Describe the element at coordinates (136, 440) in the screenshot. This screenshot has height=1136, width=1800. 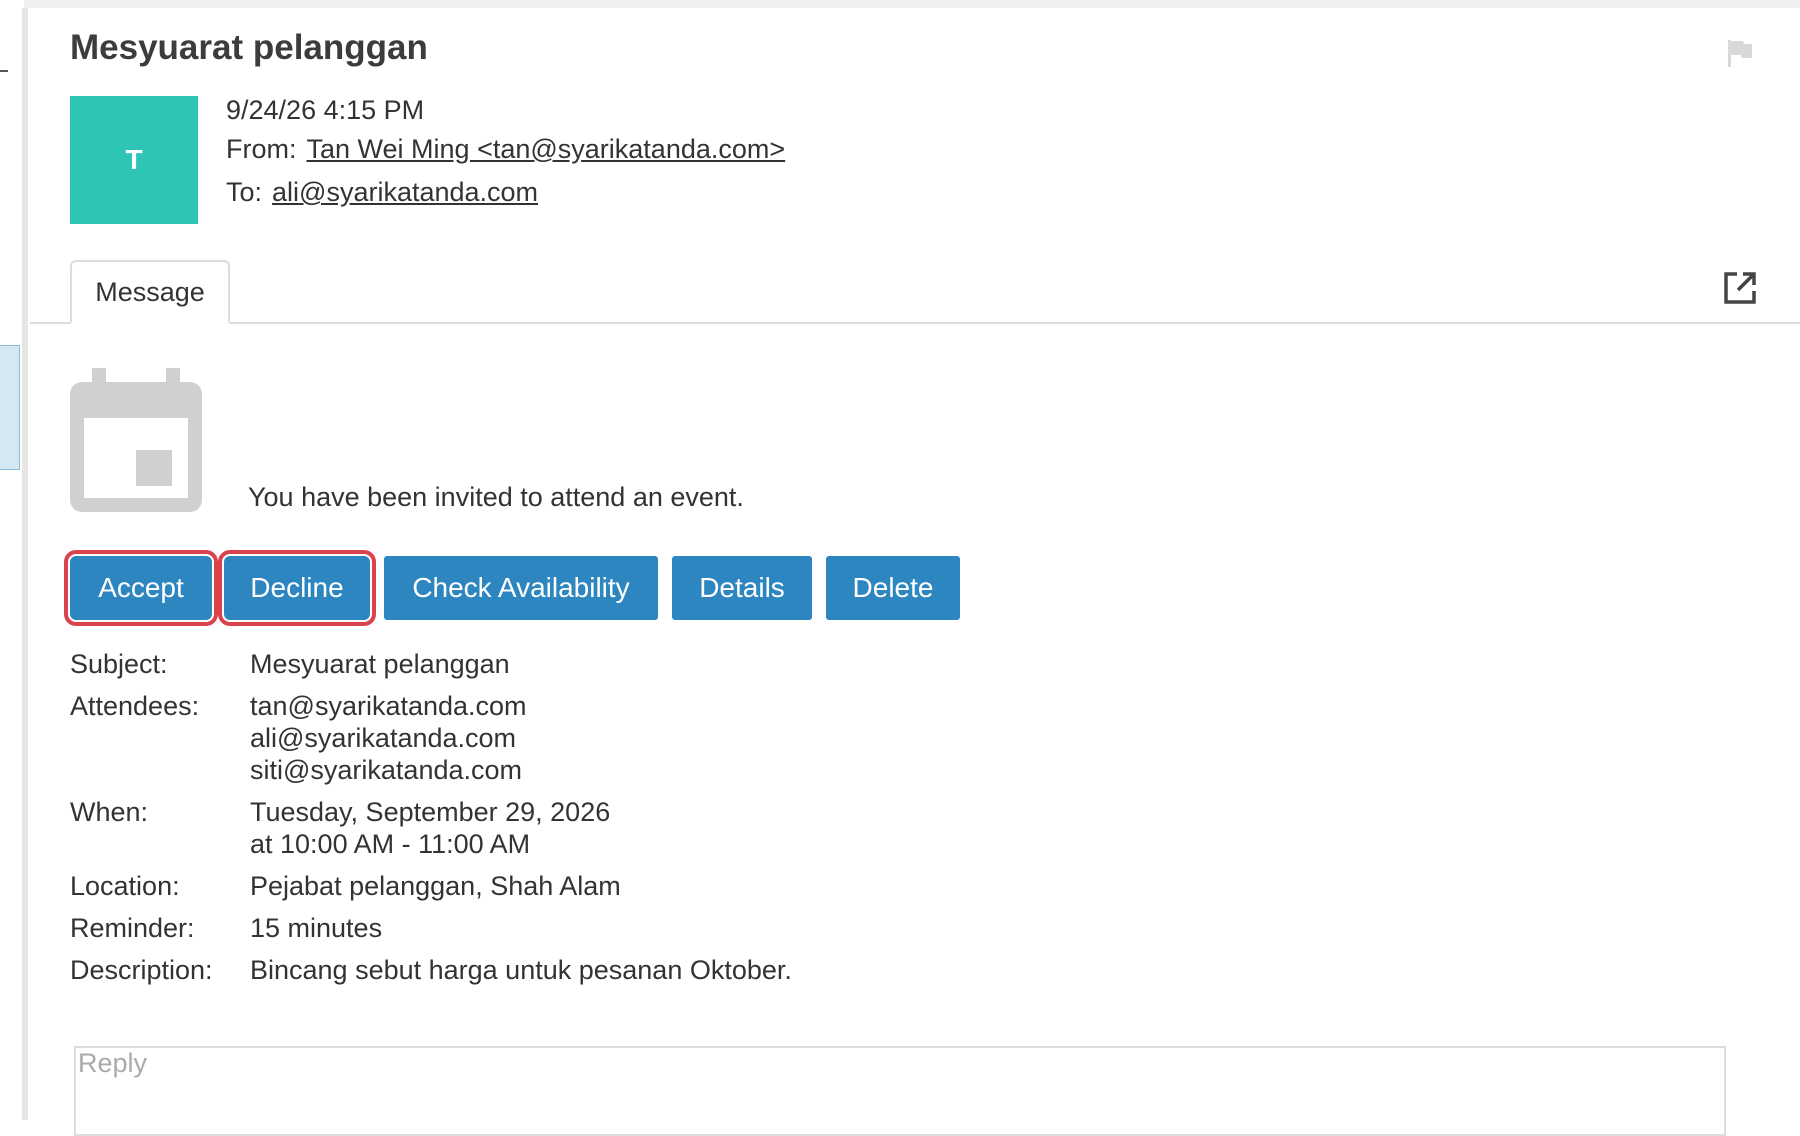
I see `calendar-icon` at that location.